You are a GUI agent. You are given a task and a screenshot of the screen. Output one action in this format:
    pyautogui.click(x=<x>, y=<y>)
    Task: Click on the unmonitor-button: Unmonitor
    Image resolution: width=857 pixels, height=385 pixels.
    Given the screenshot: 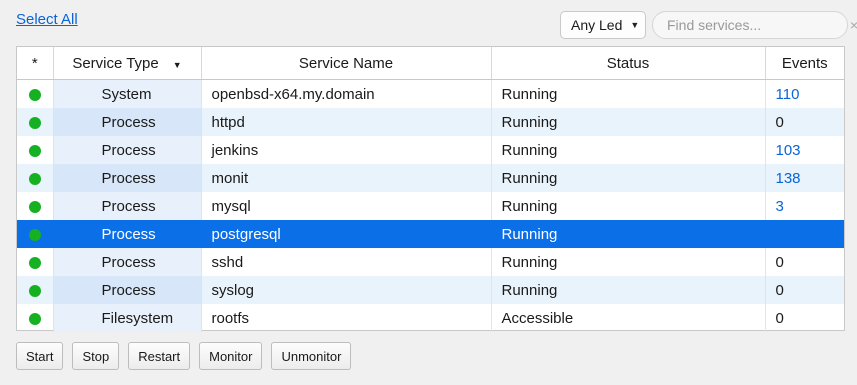 What is the action you would take?
    pyautogui.click(x=311, y=356)
    